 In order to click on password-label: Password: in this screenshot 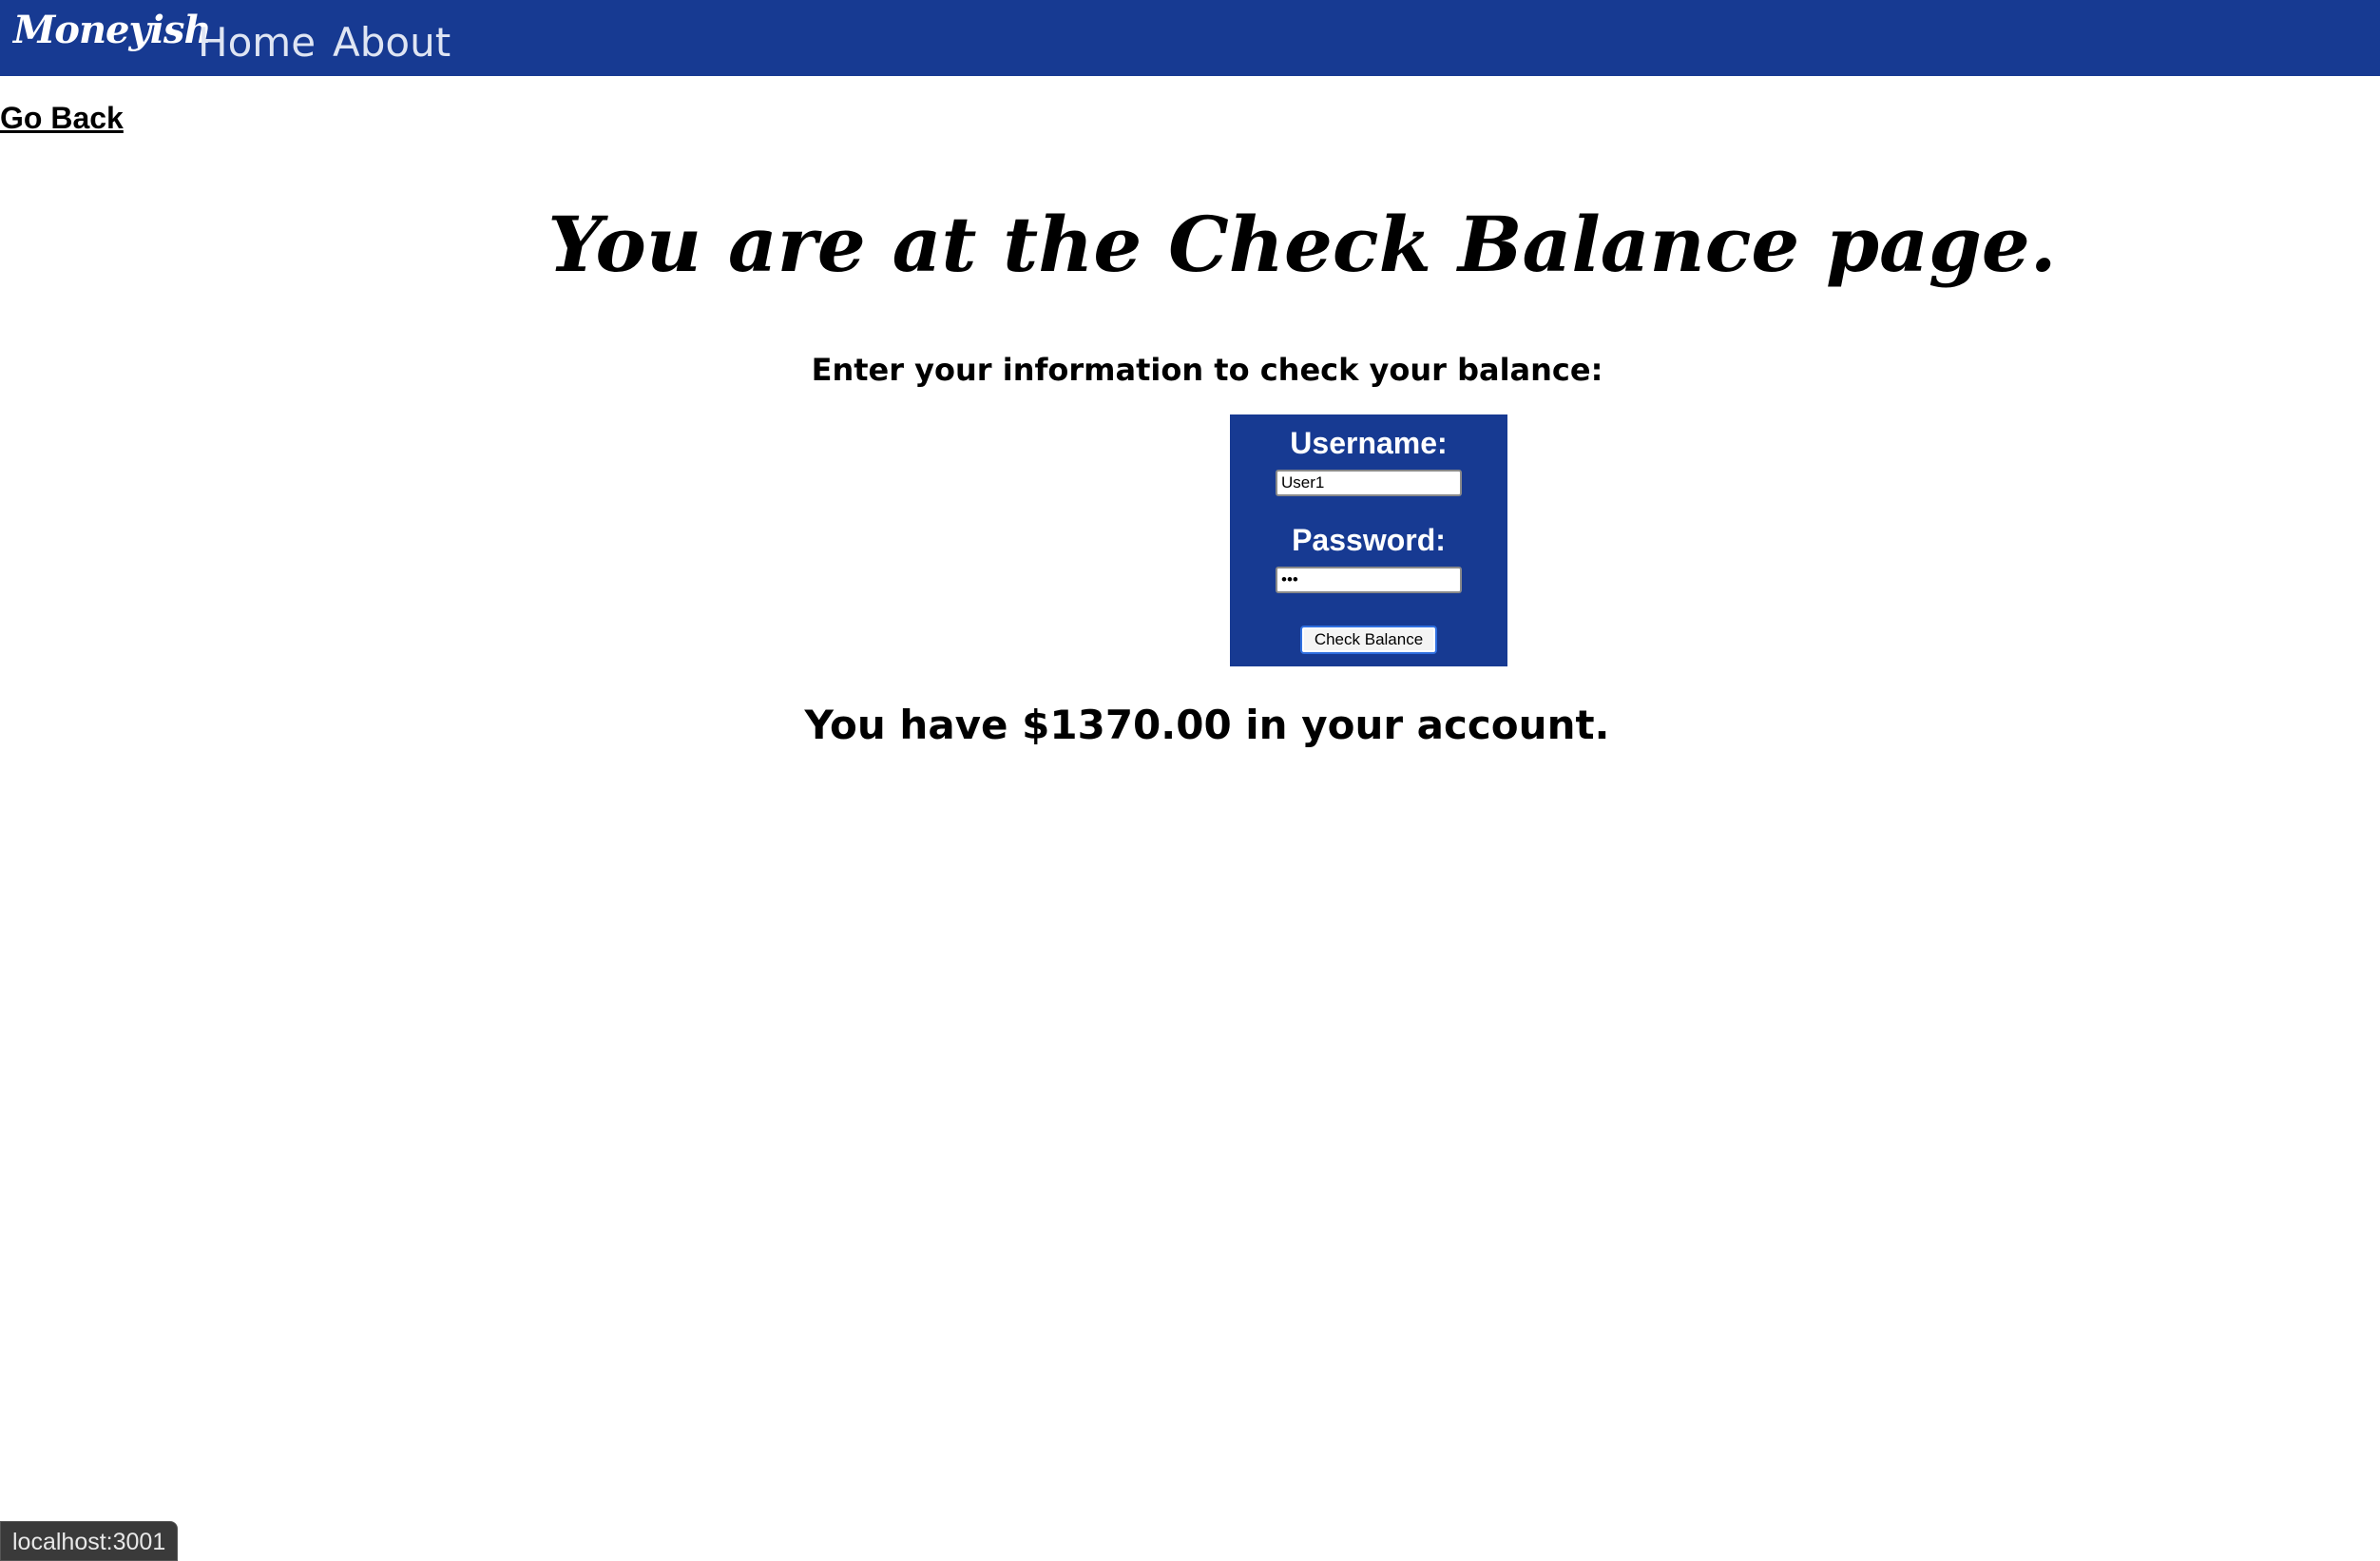, I will do `click(1369, 540)`.